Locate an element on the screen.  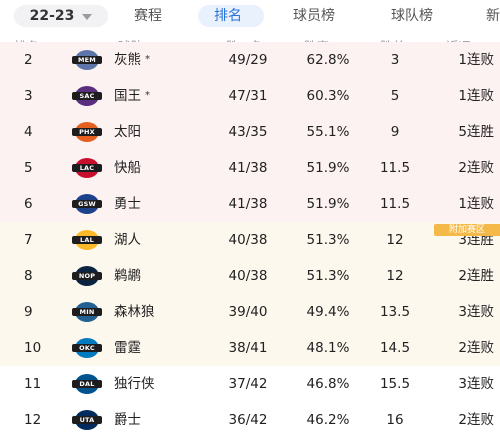
pct-cell: 46.2% is located at coordinates (328, 420).